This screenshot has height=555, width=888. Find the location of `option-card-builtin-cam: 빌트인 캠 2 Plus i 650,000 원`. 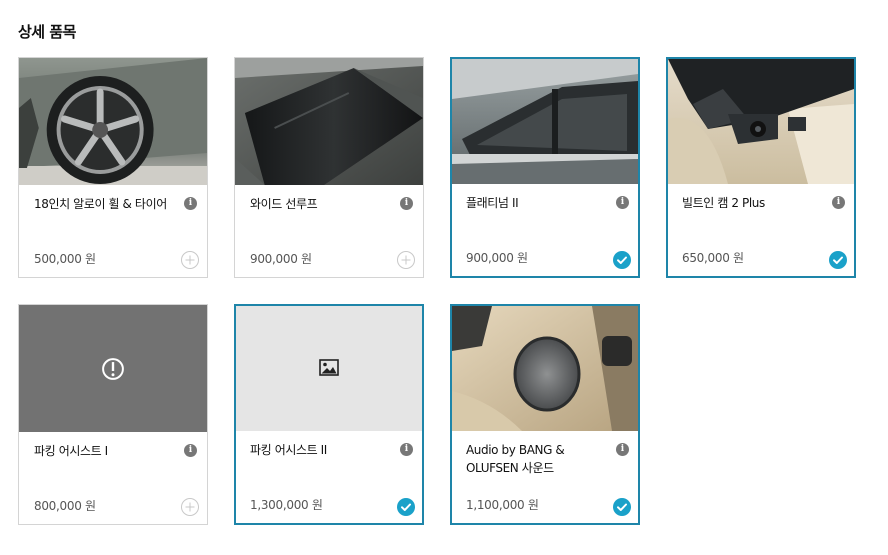

option-card-builtin-cam: 빌트인 캠 2 Plus i 650,000 원 is located at coordinates (761, 167).